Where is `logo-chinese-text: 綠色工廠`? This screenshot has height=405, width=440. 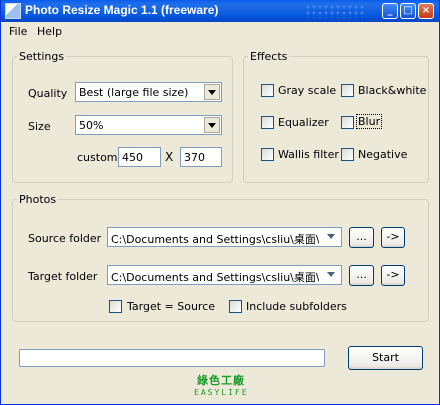 logo-chinese-text: 綠色工廠 is located at coordinates (221, 380).